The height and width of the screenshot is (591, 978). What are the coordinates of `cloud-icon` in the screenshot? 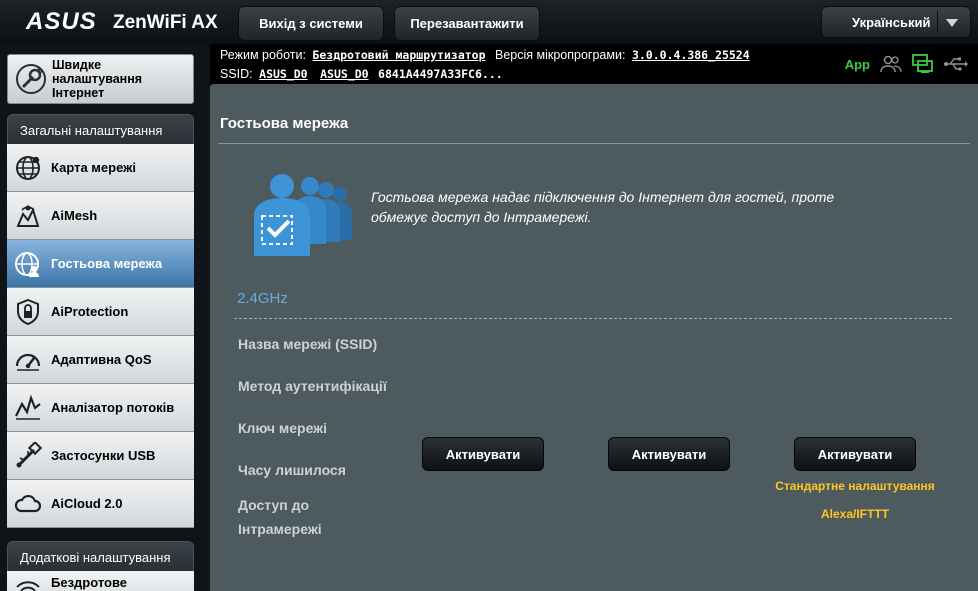 It's located at (28, 503).